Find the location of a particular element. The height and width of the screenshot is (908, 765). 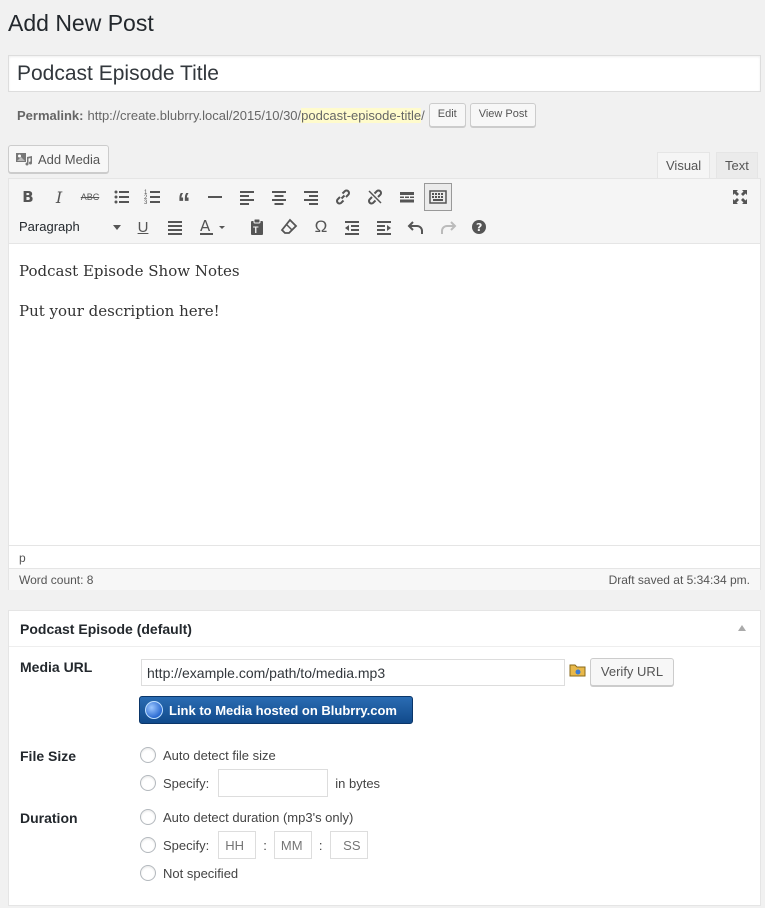

numbered-list-icon: 123 is located at coordinates (153, 197).